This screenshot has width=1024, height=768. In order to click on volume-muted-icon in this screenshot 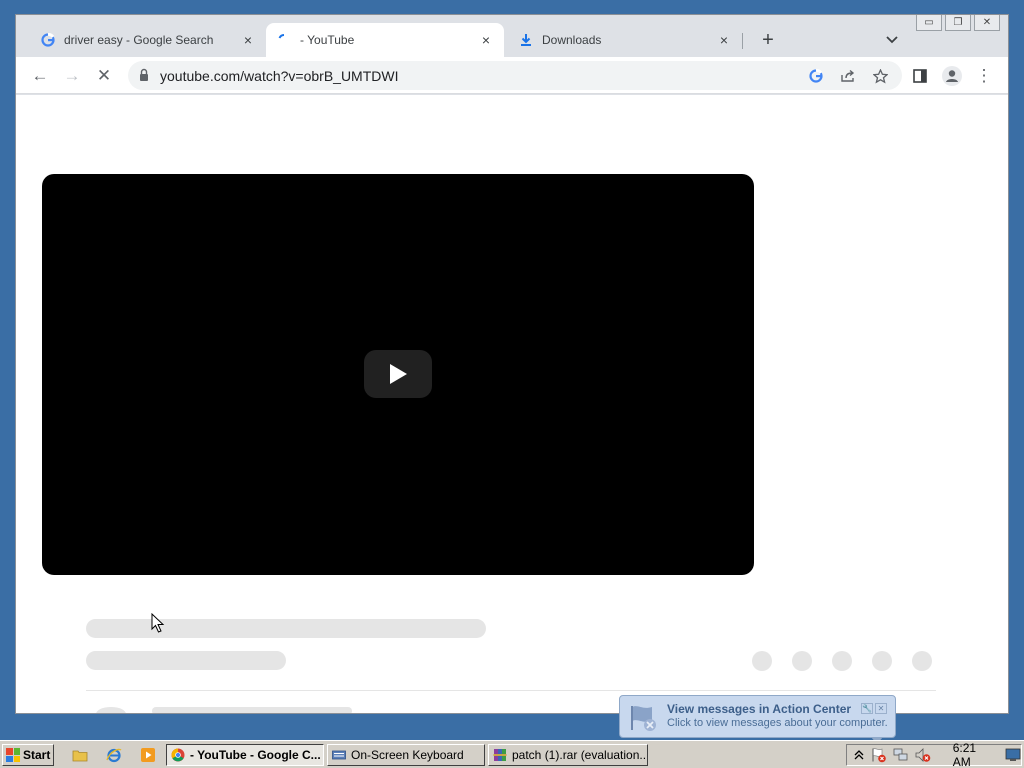, I will do `click(923, 755)`.